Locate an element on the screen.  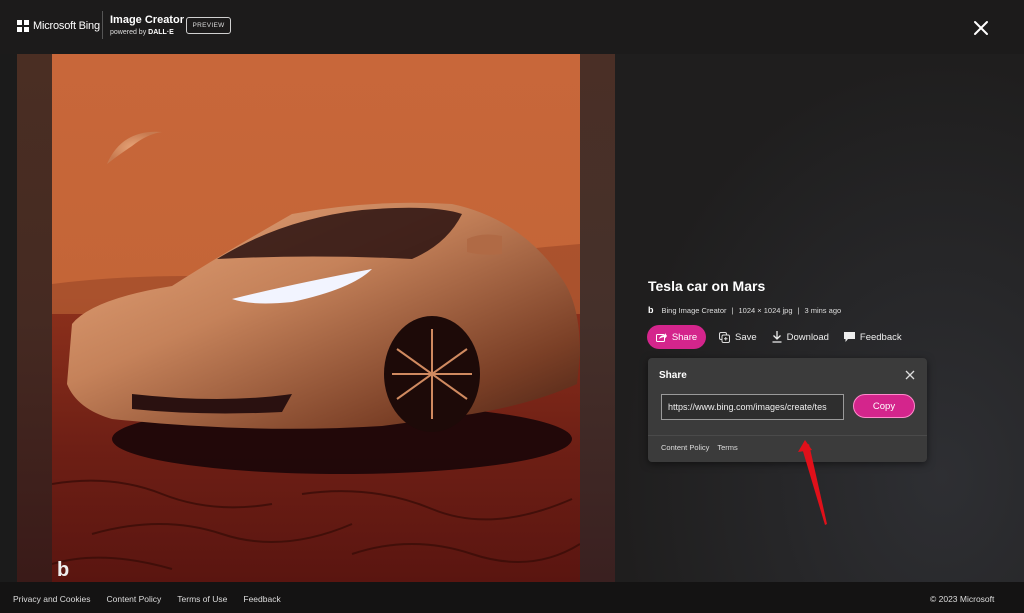
copy-button: Copy is located at coordinates (884, 406).